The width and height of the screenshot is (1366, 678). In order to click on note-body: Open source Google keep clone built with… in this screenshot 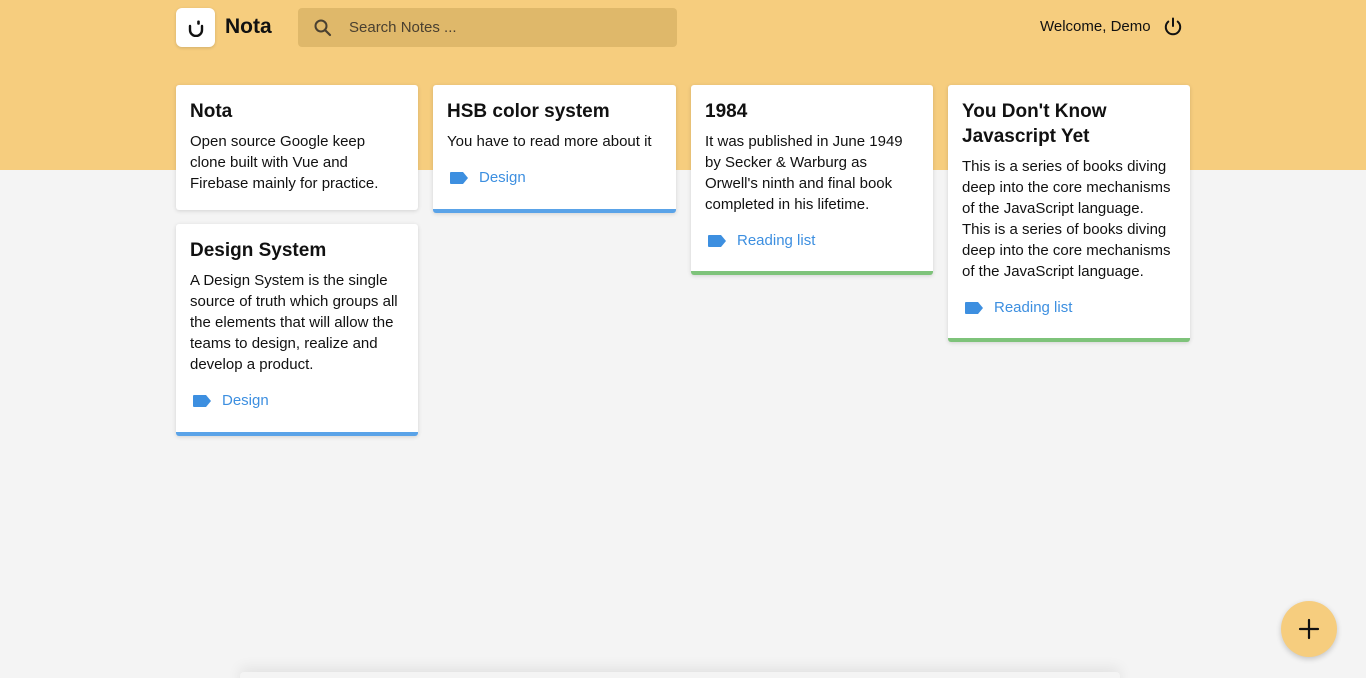, I will do `click(284, 162)`.